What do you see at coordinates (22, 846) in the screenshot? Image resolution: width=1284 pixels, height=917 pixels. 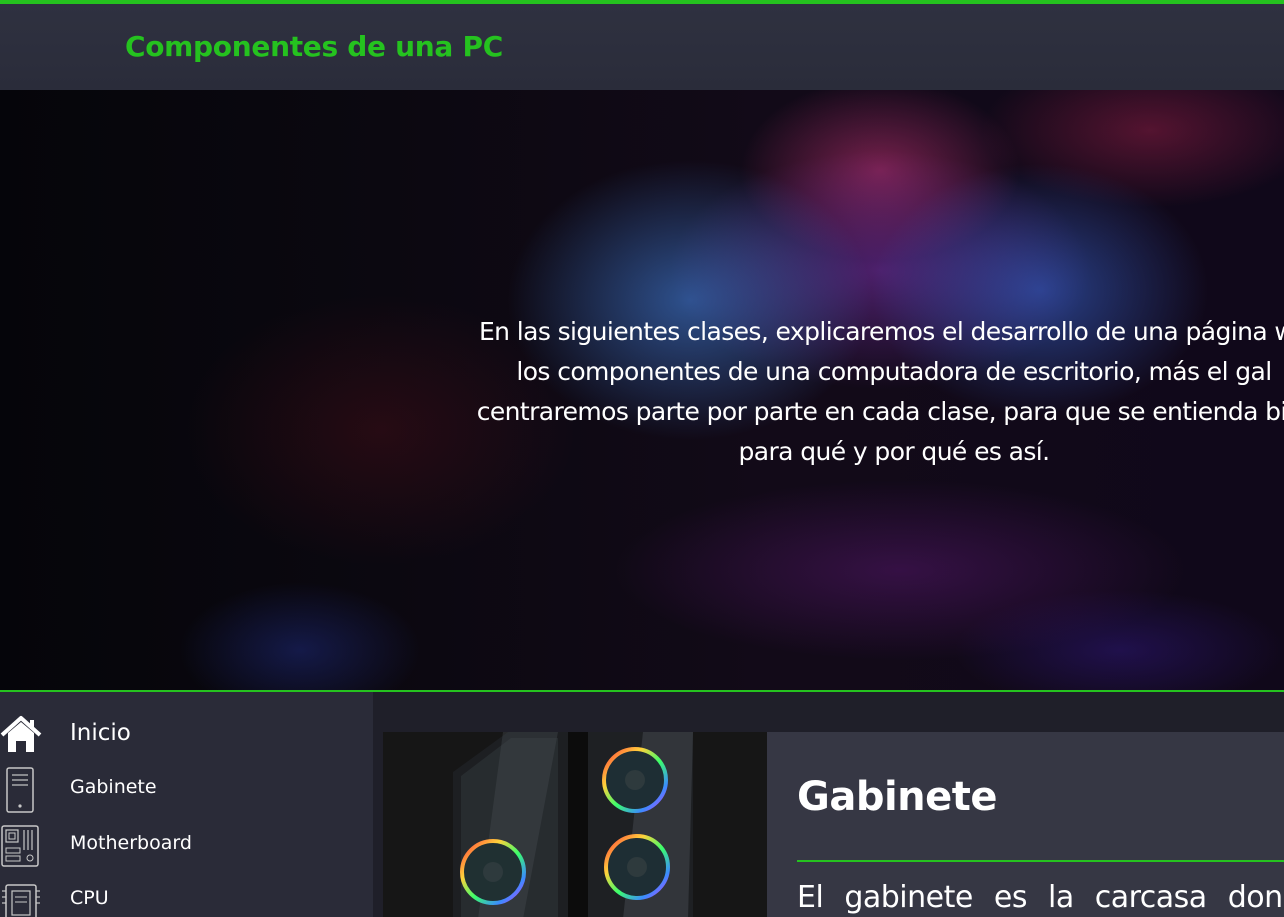 I see `motherboard-icon` at bounding box center [22, 846].